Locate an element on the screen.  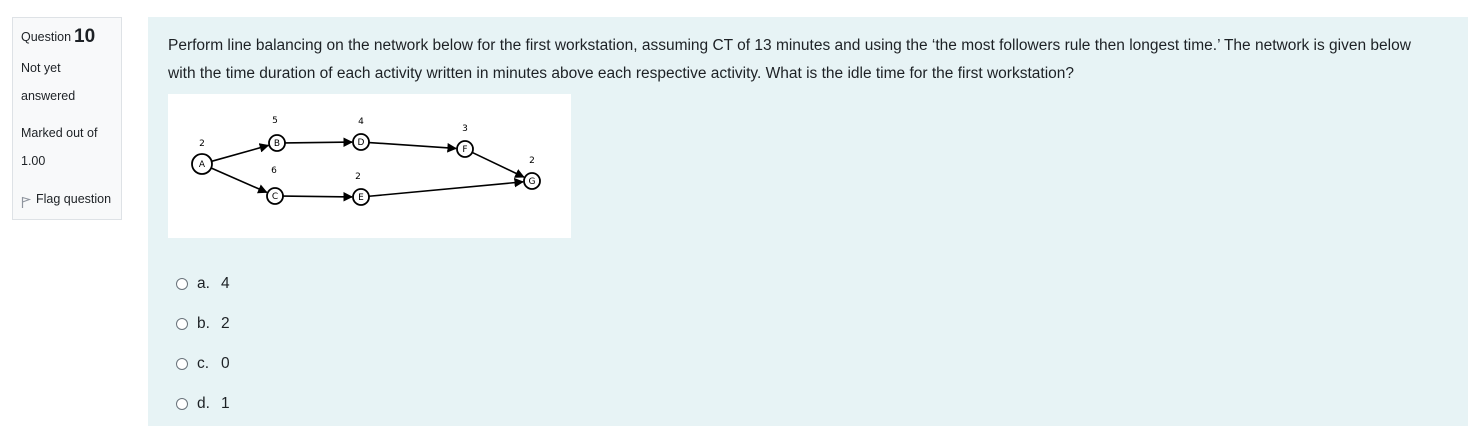
flag-icon is located at coordinates (26, 202).